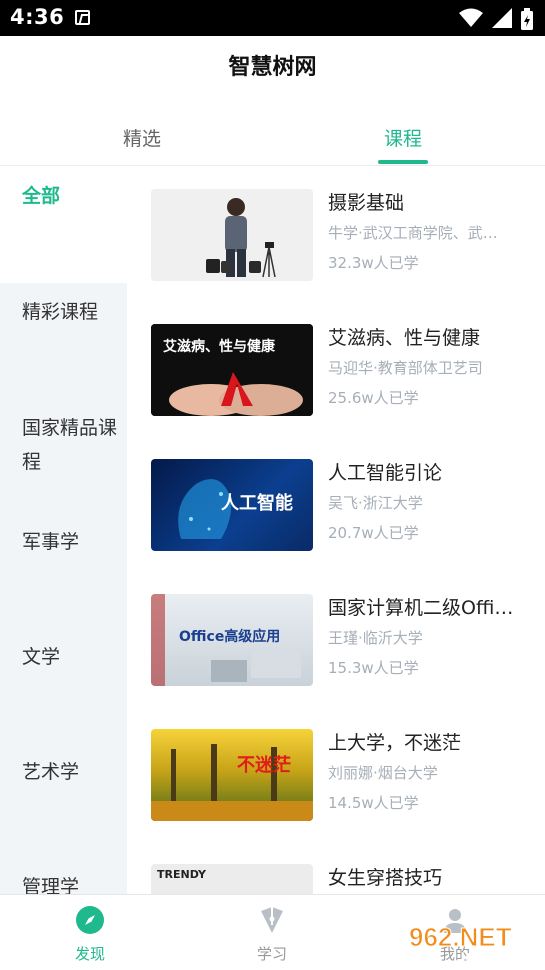 The image size is (545, 970). What do you see at coordinates (63, 772) in the screenshot?
I see `category-art: 艺术学` at bounding box center [63, 772].